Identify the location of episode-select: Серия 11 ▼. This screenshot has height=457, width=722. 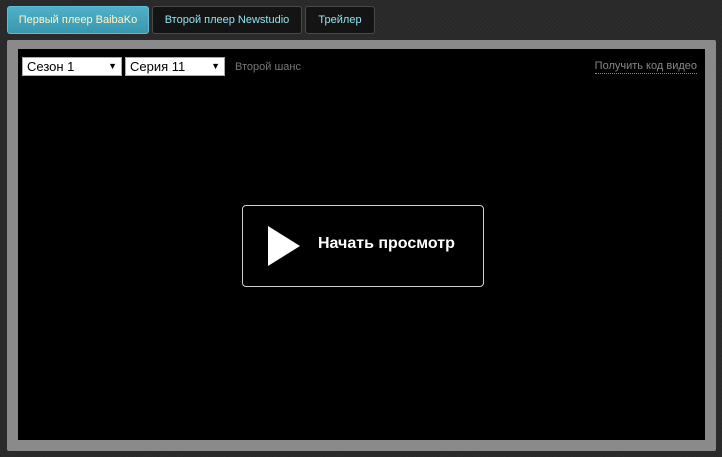
(175, 66).